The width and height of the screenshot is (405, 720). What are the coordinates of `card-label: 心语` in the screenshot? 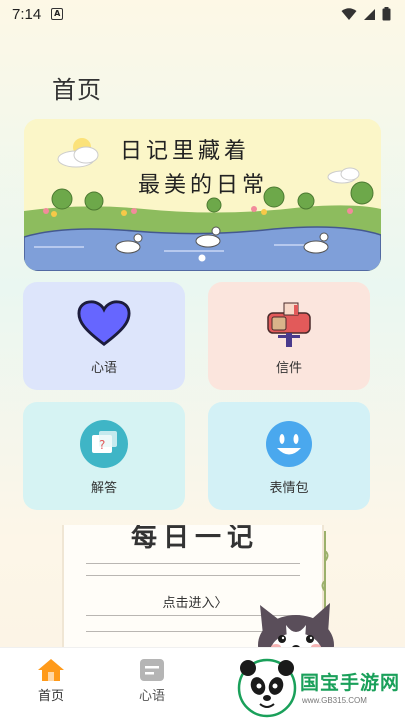 It's located at (103, 368).